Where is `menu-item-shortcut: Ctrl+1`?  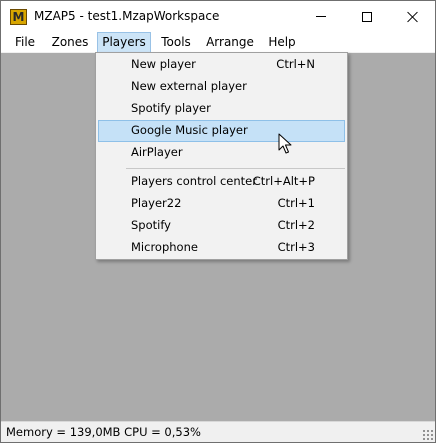 menu-item-shortcut: Ctrl+1 is located at coordinates (296, 203).